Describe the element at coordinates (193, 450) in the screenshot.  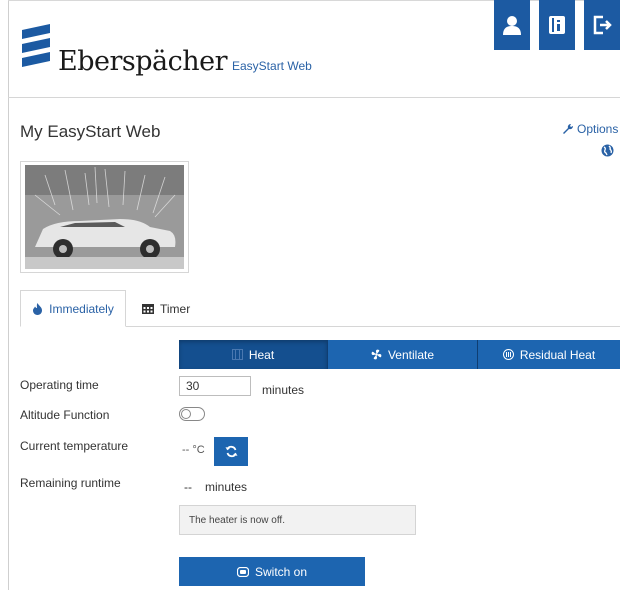
I see `current-temperature-value: -- °C` at that location.